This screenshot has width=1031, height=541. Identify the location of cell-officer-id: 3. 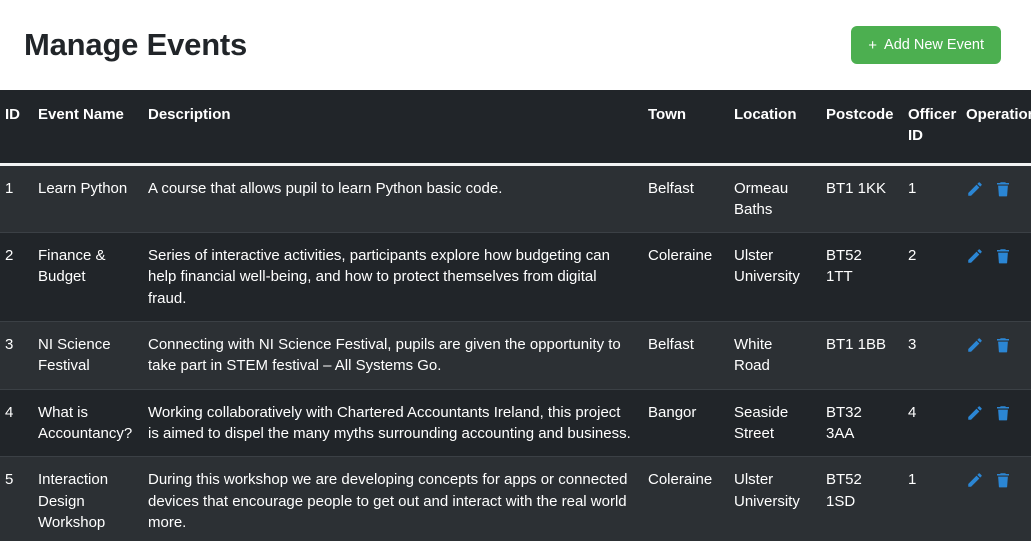
(912, 345).